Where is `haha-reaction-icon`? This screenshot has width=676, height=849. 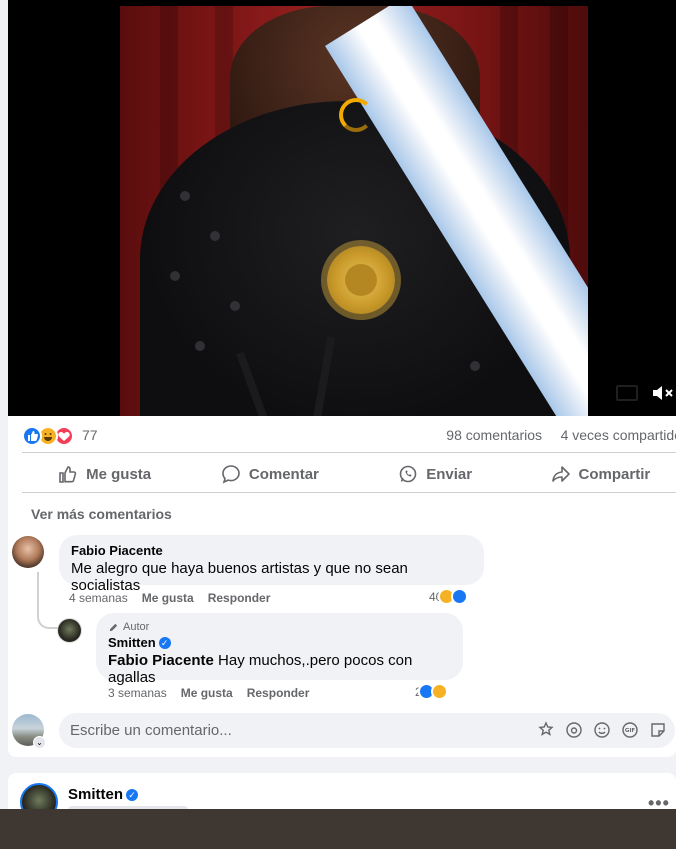 haha-reaction-icon is located at coordinates (439, 691).